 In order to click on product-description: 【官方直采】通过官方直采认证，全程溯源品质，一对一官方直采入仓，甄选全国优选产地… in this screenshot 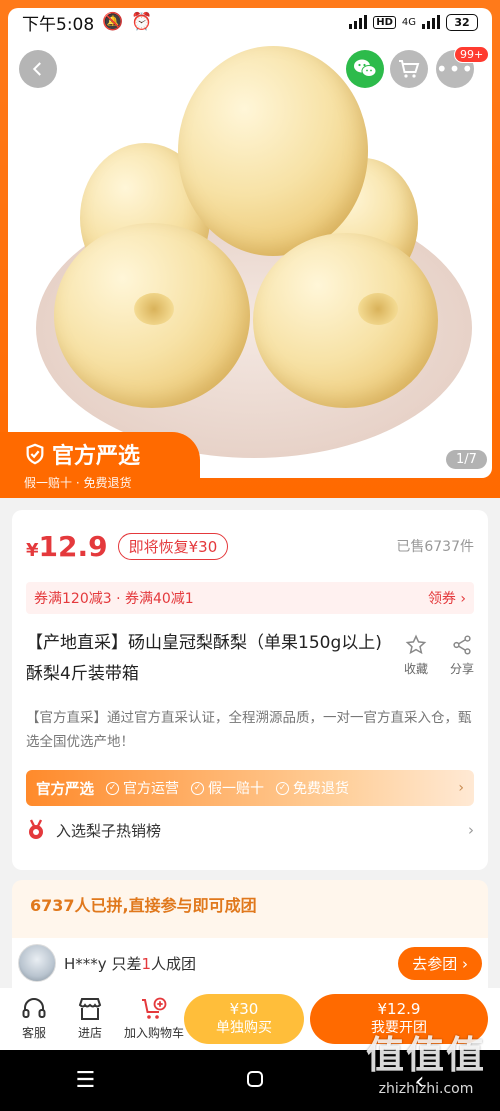, I will do `click(249, 730)`.